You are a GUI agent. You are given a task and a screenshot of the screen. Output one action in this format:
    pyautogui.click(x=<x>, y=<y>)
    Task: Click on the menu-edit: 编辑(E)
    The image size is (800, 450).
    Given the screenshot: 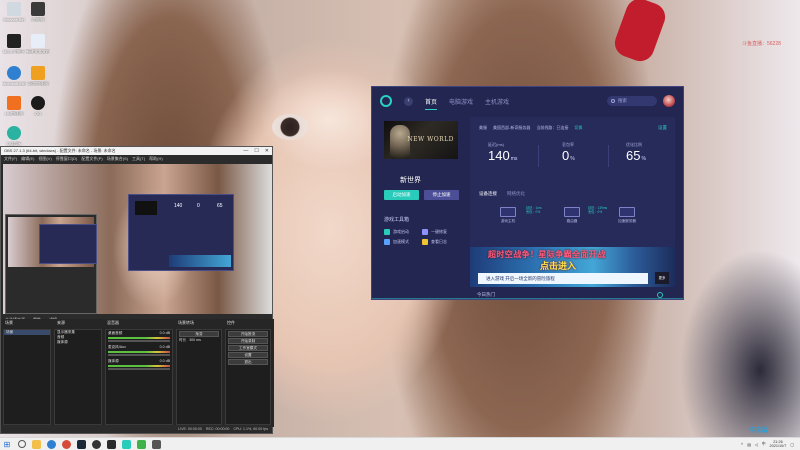 What is the action you would take?
    pyautogui.click(x=27, y=159)
    